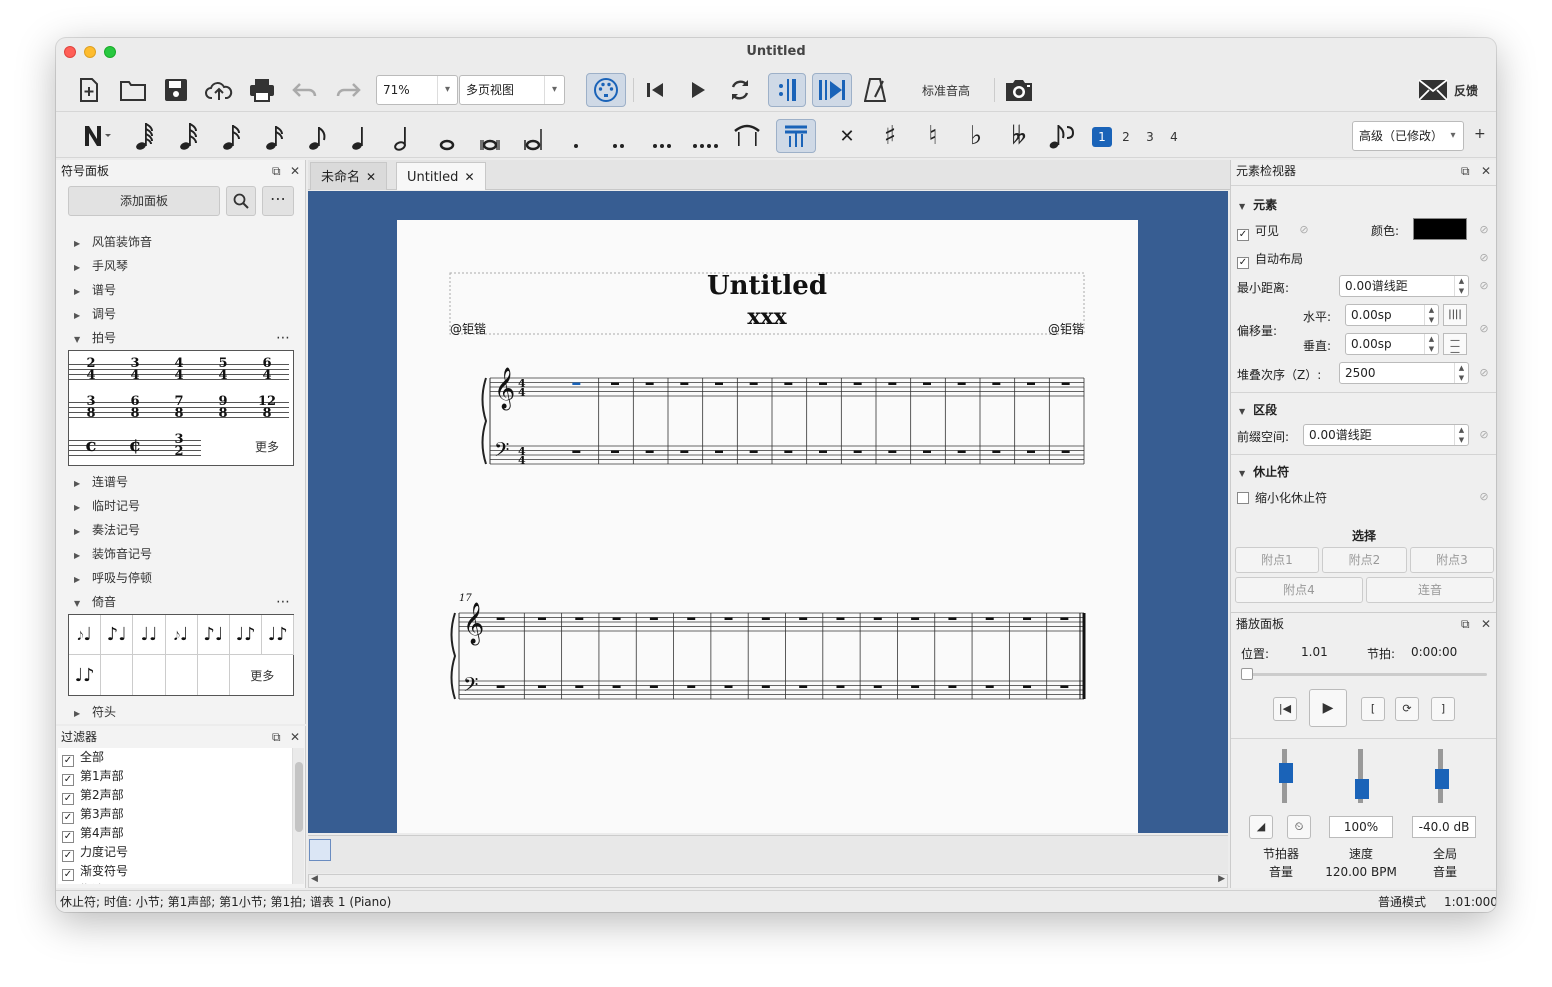  What do you see at coordinates (662, 136) in the screenshot?
I see `triple-dot-icon` at bounding box center [662, 136].